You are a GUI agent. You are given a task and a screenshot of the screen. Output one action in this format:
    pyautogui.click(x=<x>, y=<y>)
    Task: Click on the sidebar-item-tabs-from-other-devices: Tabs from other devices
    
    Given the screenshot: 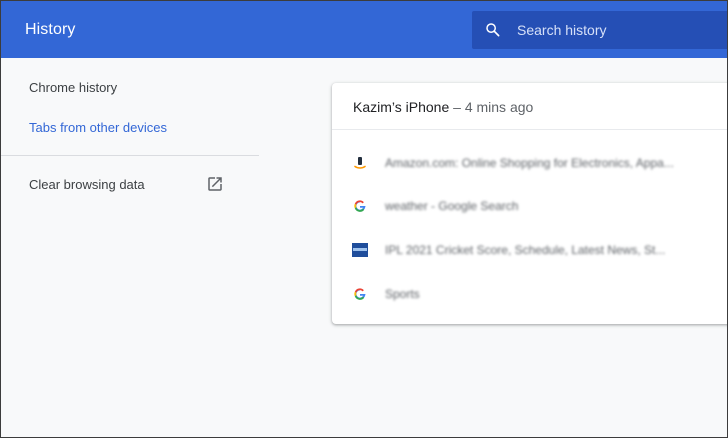 What is the action you would take?
    pyautogui.click(x=98, y=128)
    